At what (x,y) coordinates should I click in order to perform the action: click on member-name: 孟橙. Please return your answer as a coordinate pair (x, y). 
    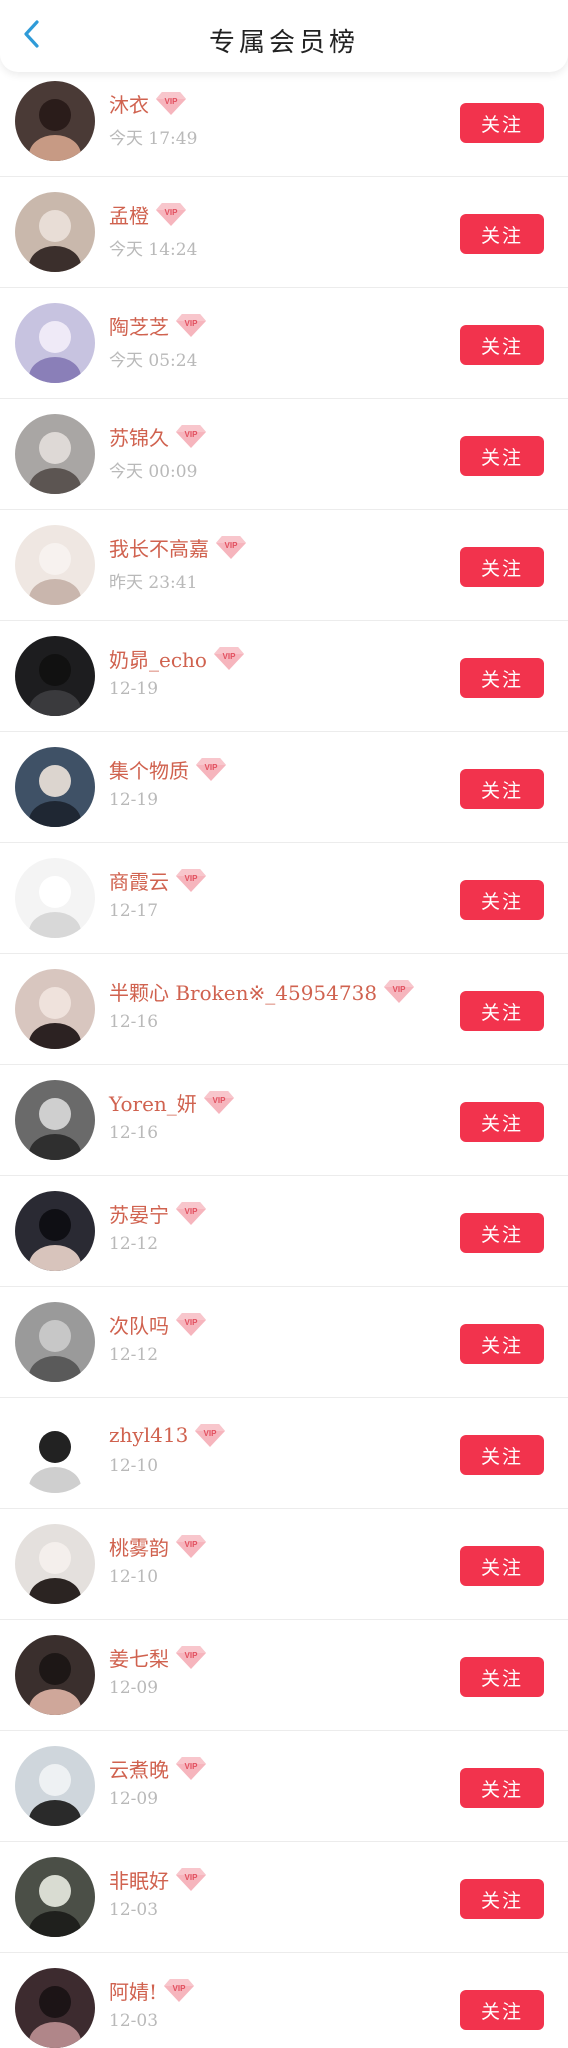
    Looking at the image, I should click on (129, 214).